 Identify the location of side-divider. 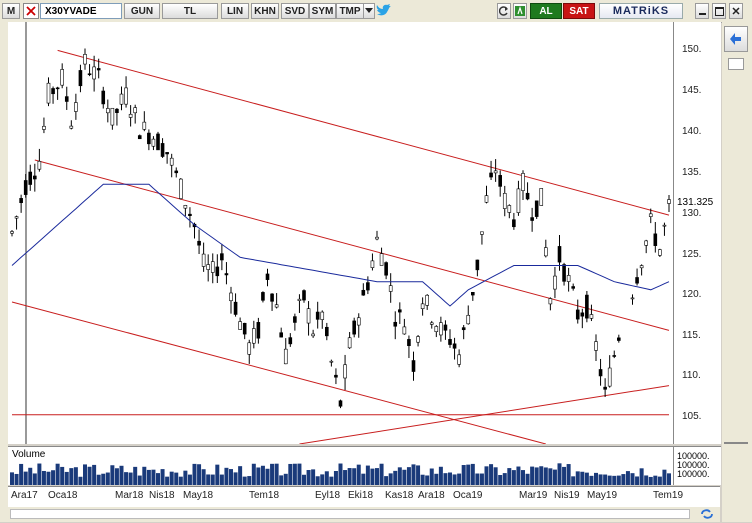
(736, 443).